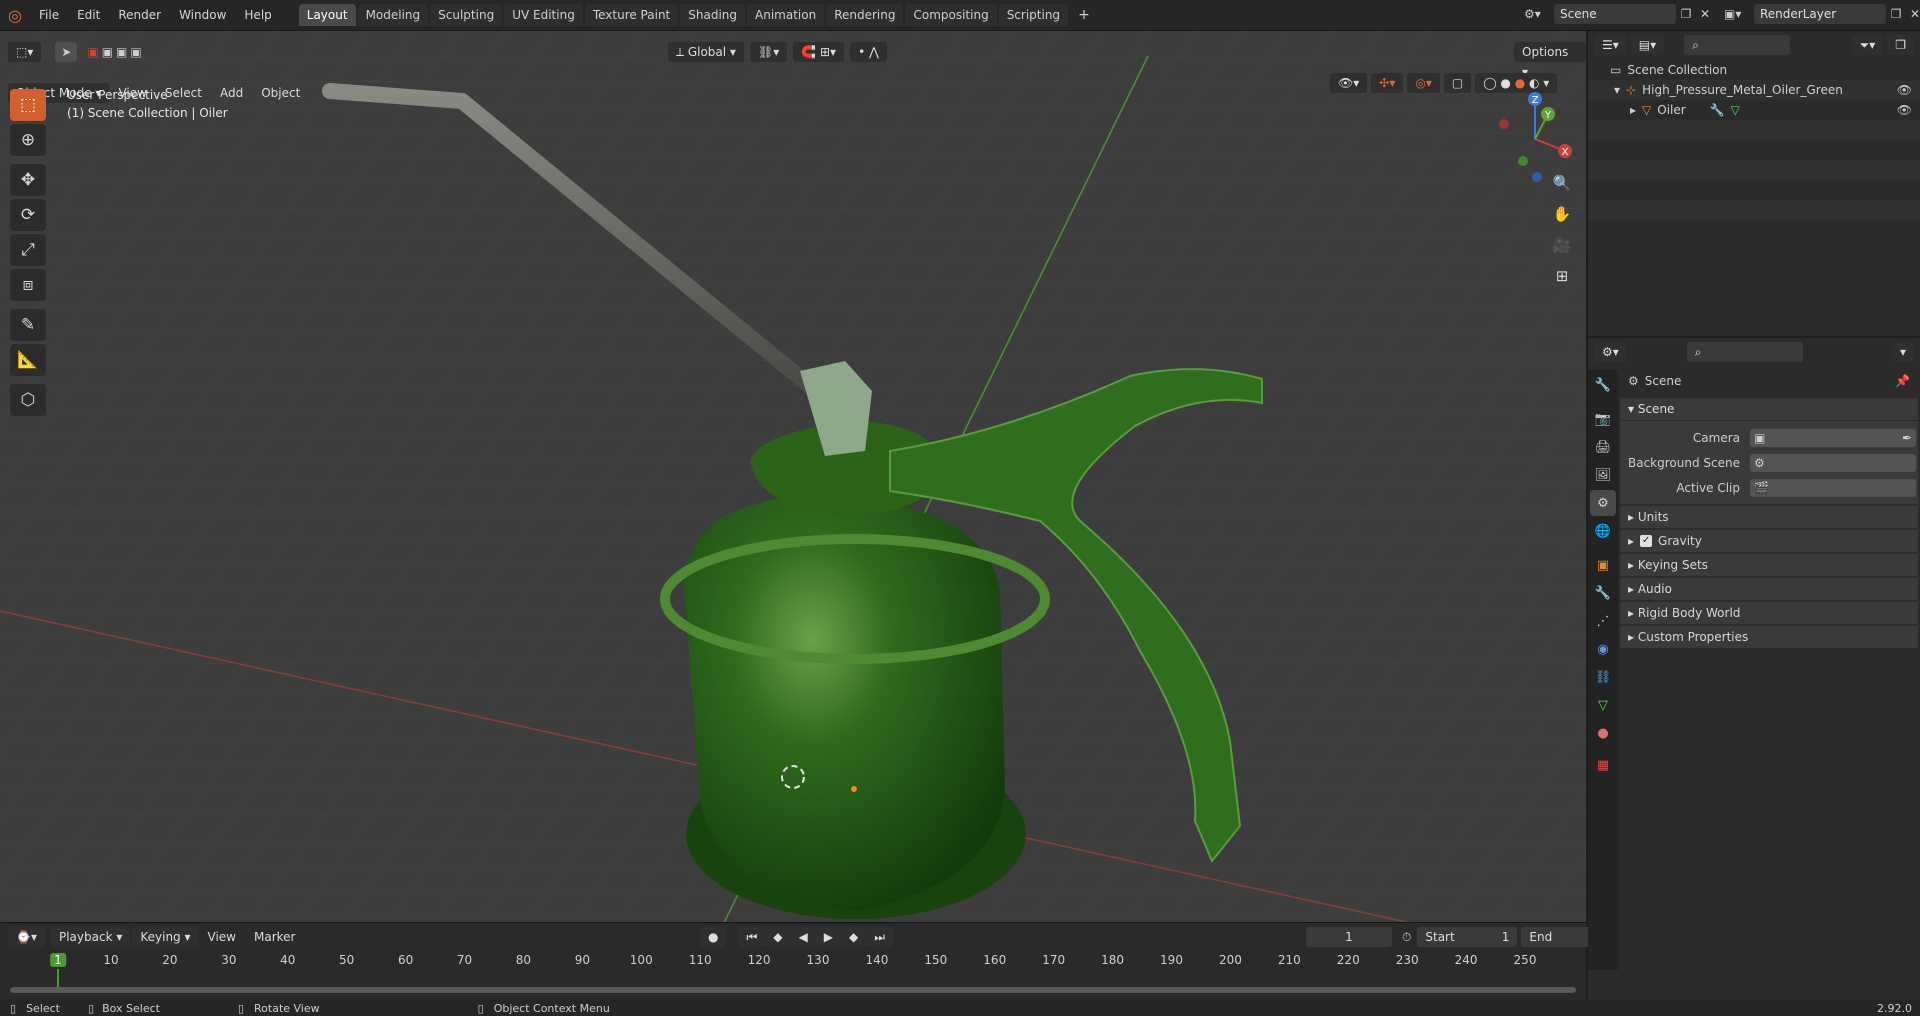  What do you see at coordinates (1033, 15) in the screenshot?
I see `tab-scripting: Scripting` at bounding box center [1033, 15].